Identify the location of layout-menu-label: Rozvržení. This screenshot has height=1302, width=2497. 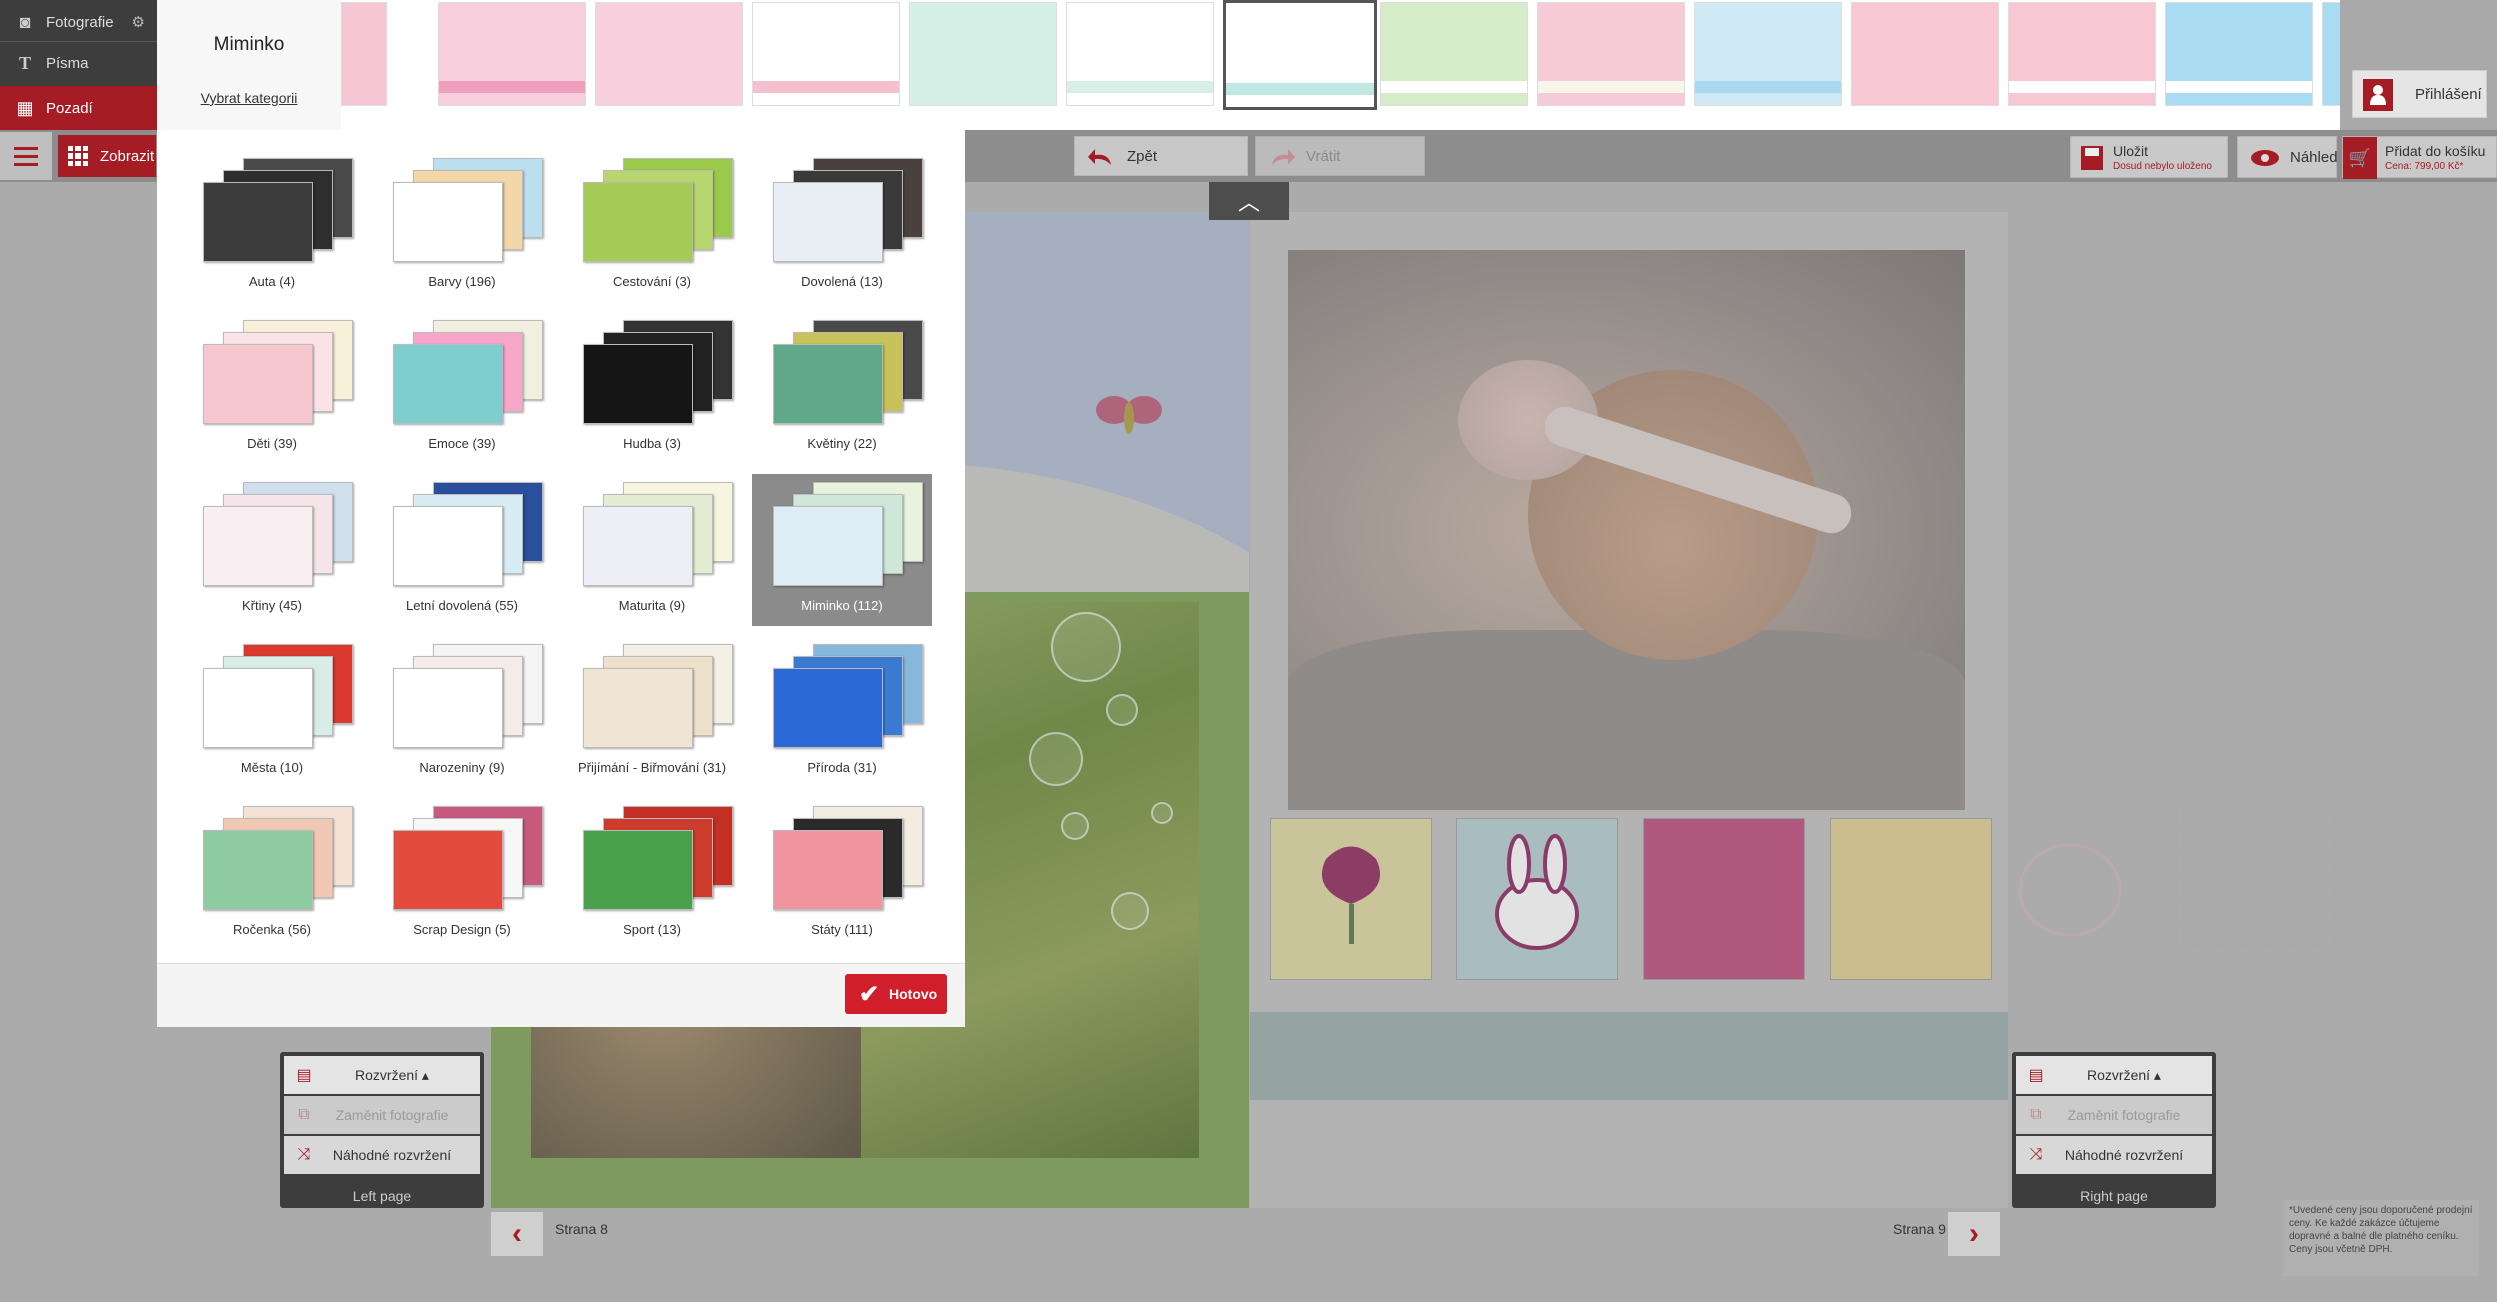
(387, 1074).